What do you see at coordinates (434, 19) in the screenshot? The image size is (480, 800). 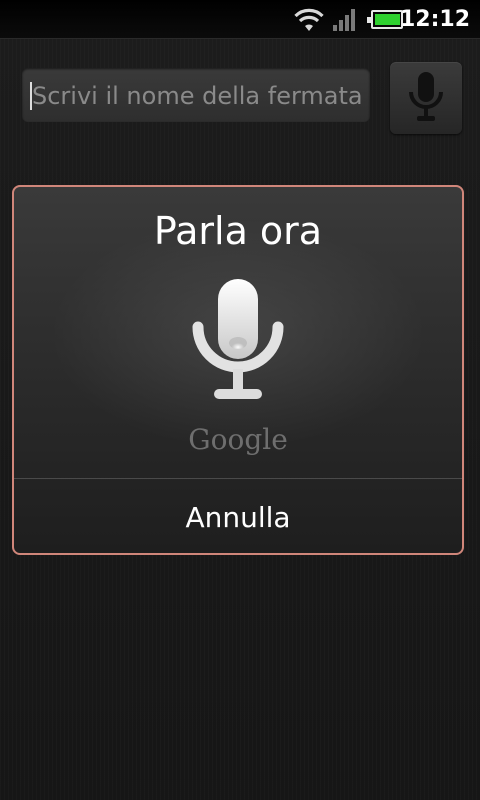 I see `clock: 12:12` at bounding box center [434, 19].